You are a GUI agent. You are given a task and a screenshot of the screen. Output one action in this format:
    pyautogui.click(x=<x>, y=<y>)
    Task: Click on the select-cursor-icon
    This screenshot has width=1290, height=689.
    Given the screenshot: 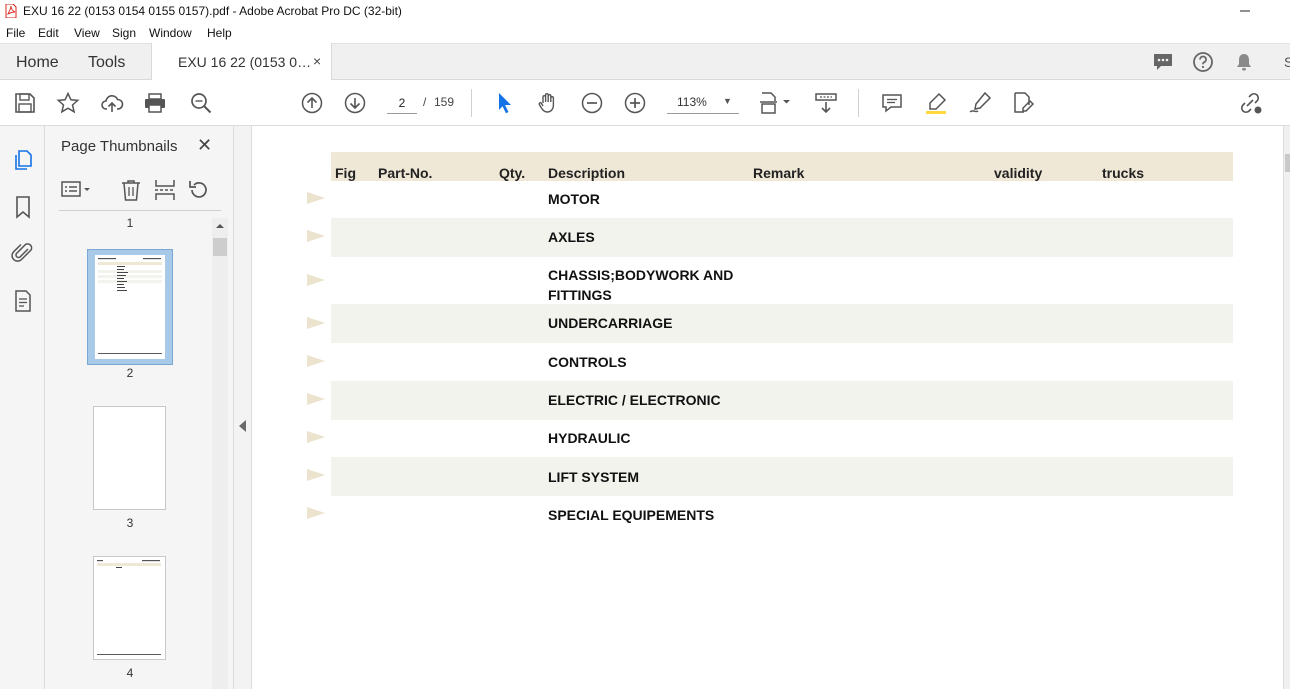 What is the action you would take?
    pyautogui.click(x=505, y=103)
    